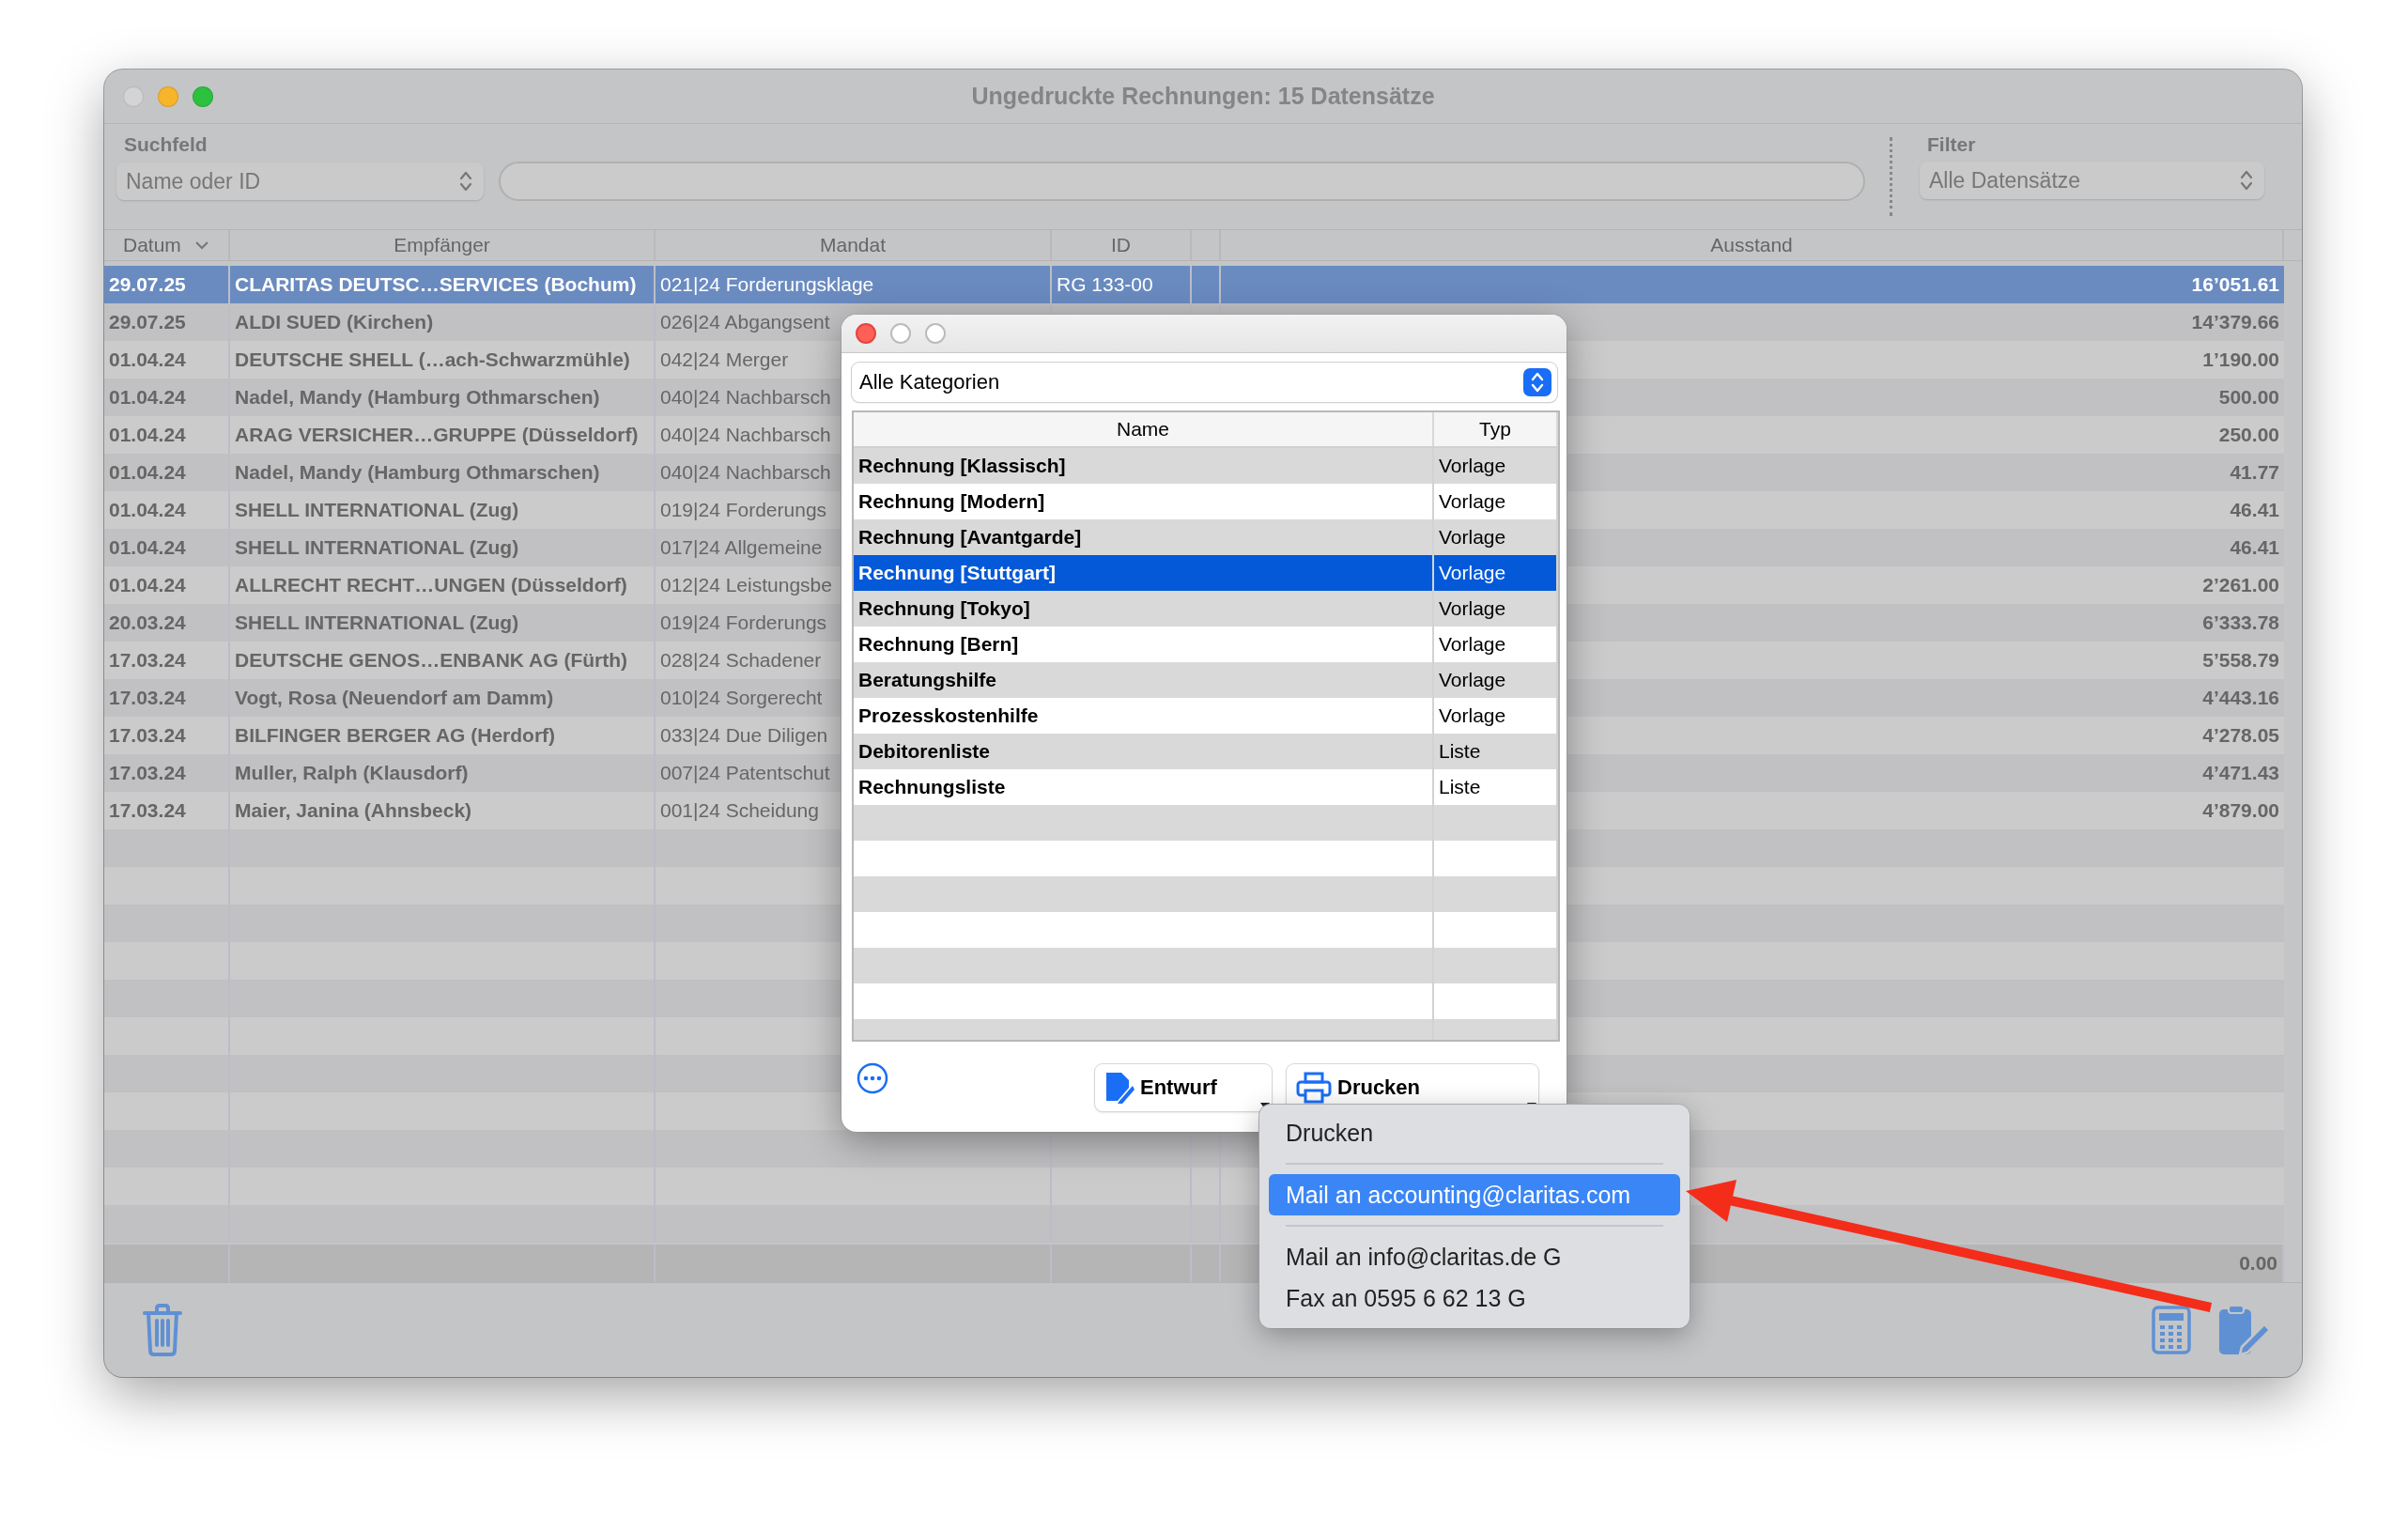 Image resolution: width=2408 pixels, height=1516 pixels. What do you see at coordinates (2240, 773) in the screenshot?
I see `amount: 4’471.43` at bounding box center [2240, 773].